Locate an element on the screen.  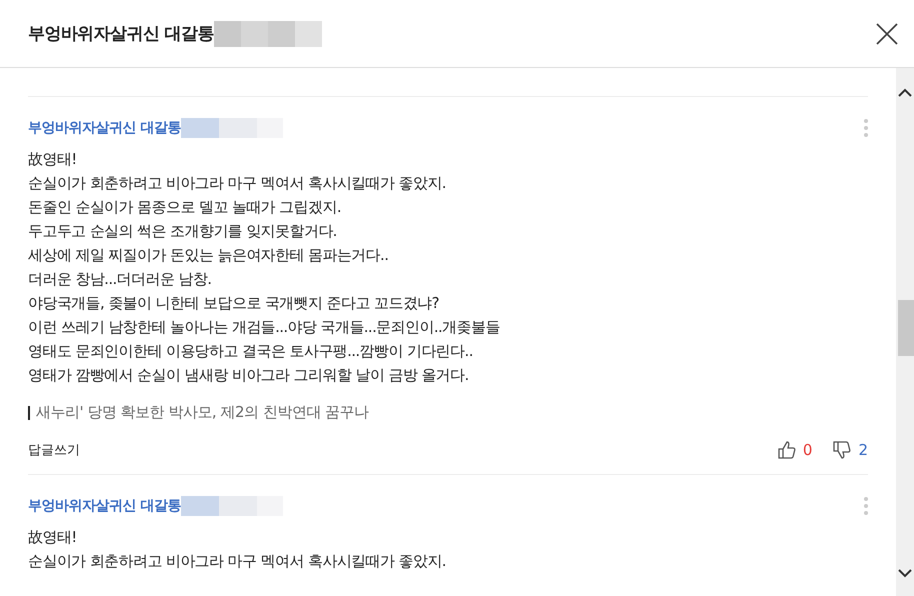
scroll-down-icon is located at coordinates (905, 573).